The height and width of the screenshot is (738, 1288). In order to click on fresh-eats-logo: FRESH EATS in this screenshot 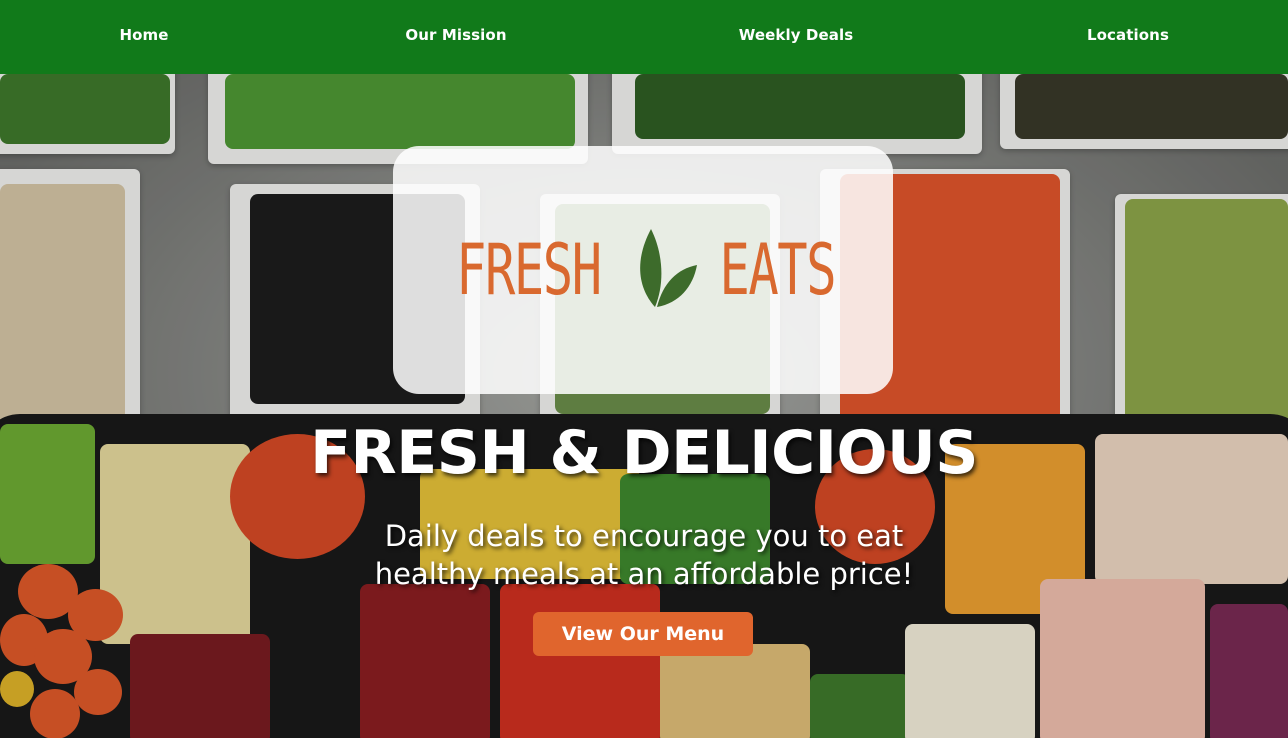, I will do `click(642, 270)`.